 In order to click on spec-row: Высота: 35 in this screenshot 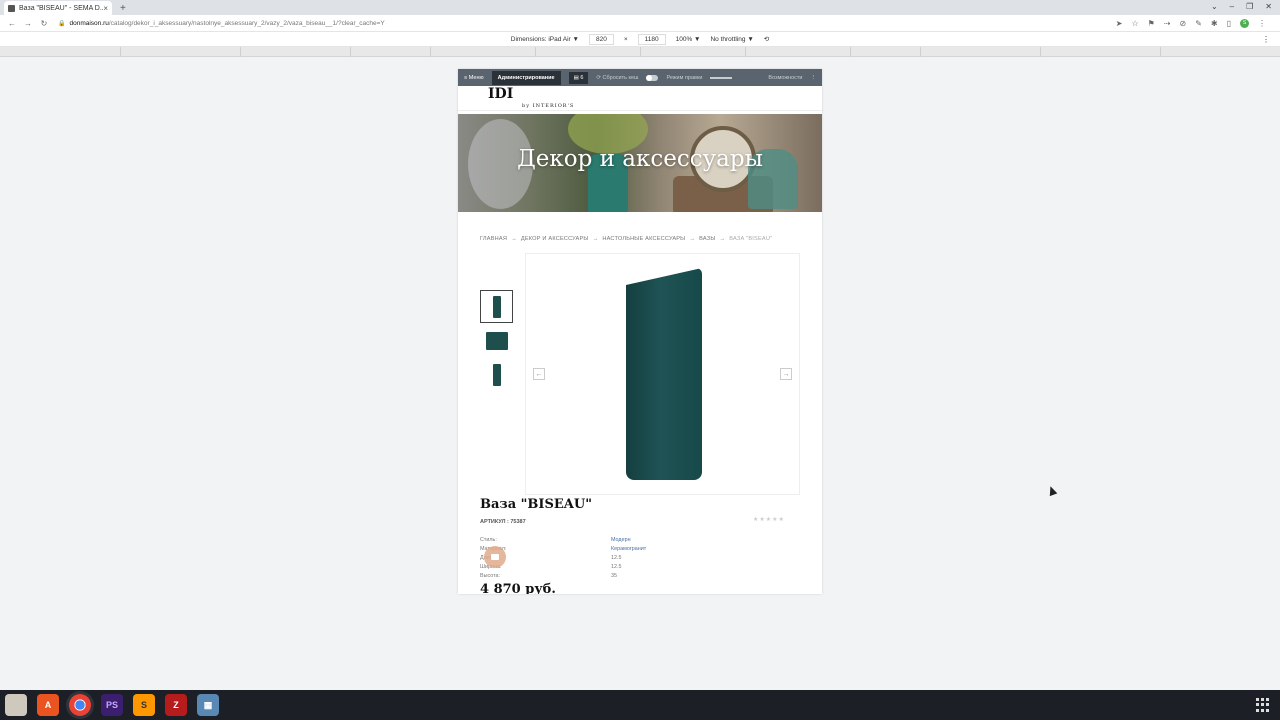, I will do `click(640, 577)`.